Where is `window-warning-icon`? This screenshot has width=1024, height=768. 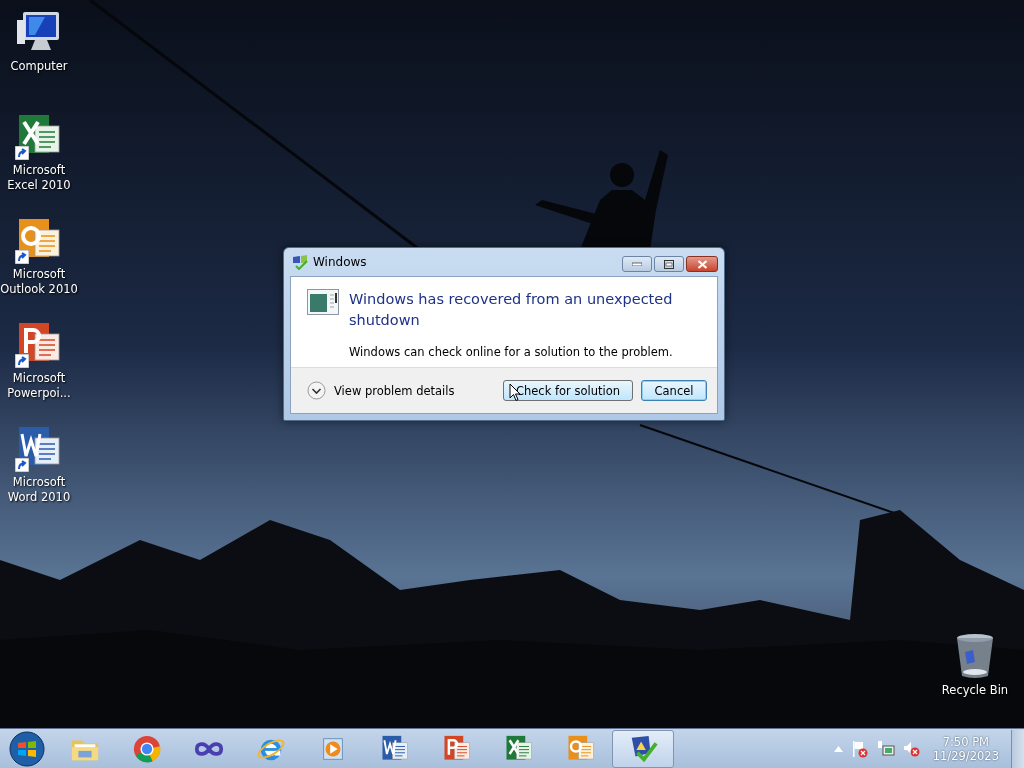
window-warning-icon is located at coordinates (323, 302).